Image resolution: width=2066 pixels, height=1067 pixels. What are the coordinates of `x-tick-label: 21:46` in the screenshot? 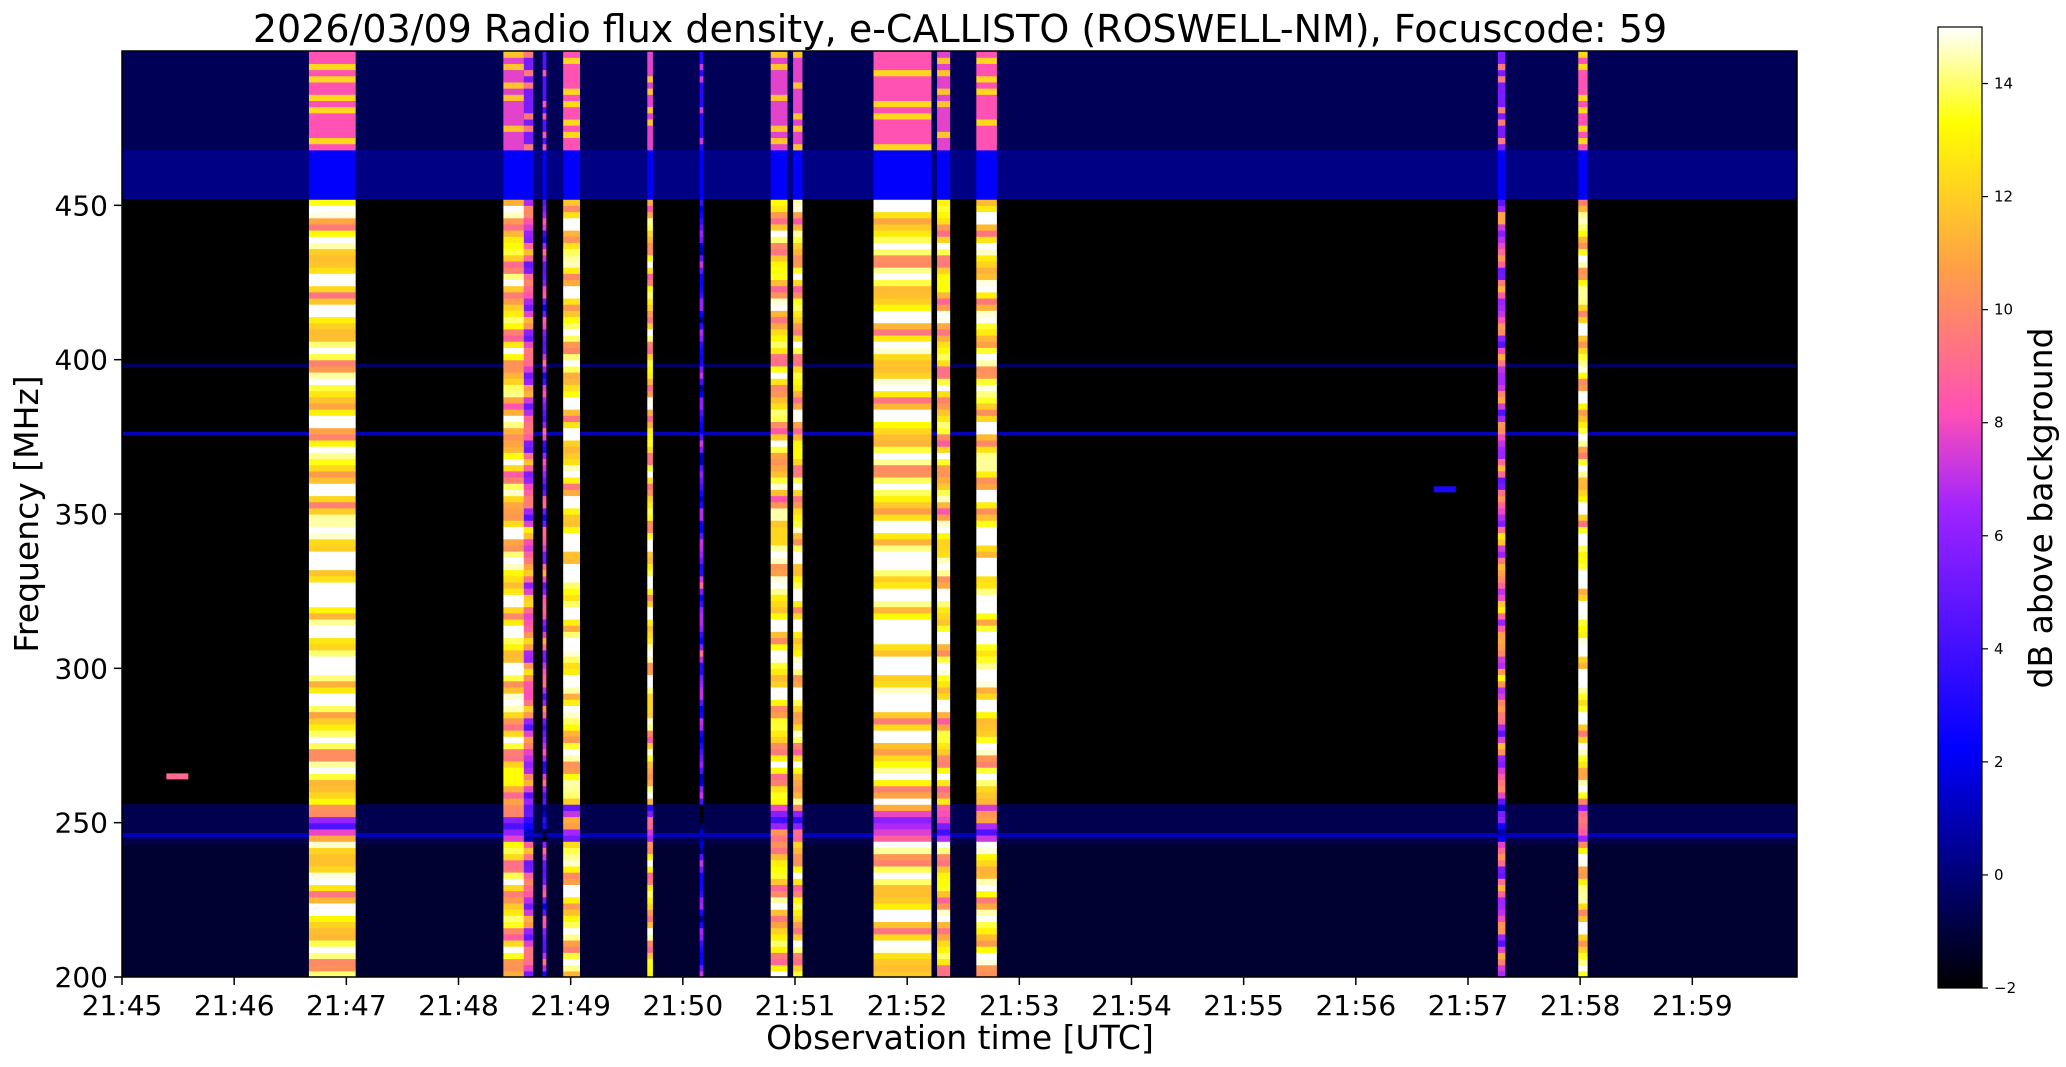 It's located at (234, 1005).